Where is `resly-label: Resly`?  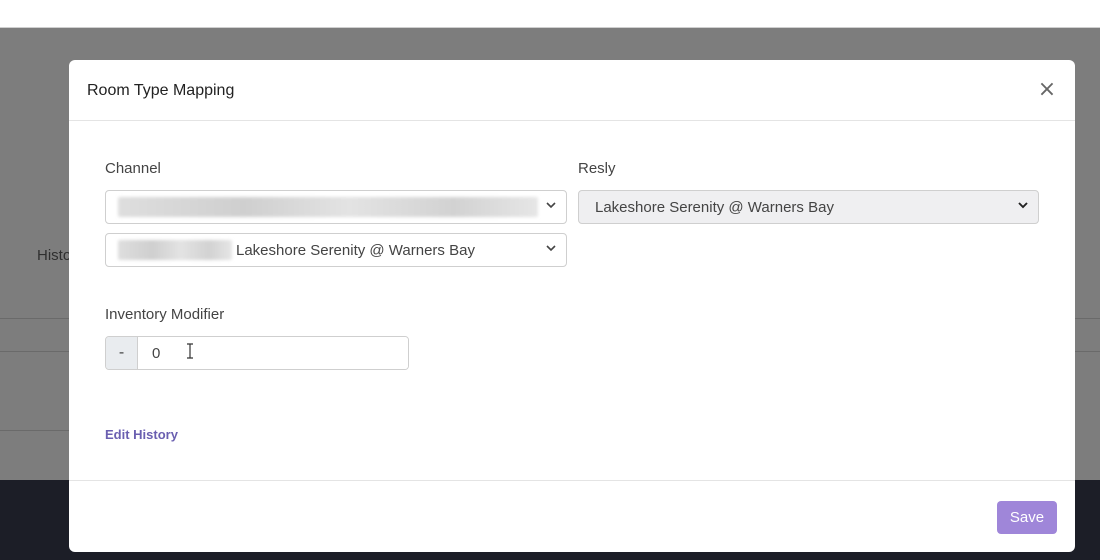
resly-label: Resly is located at coordinates (597, 168).